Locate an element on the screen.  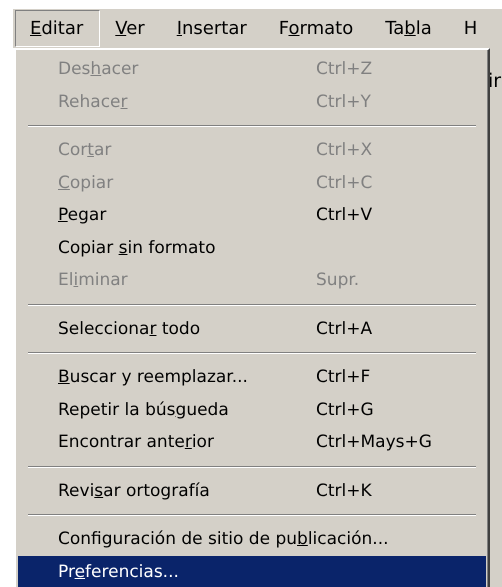
menu-bar-item: Editar is located at coordinates (57, 28).